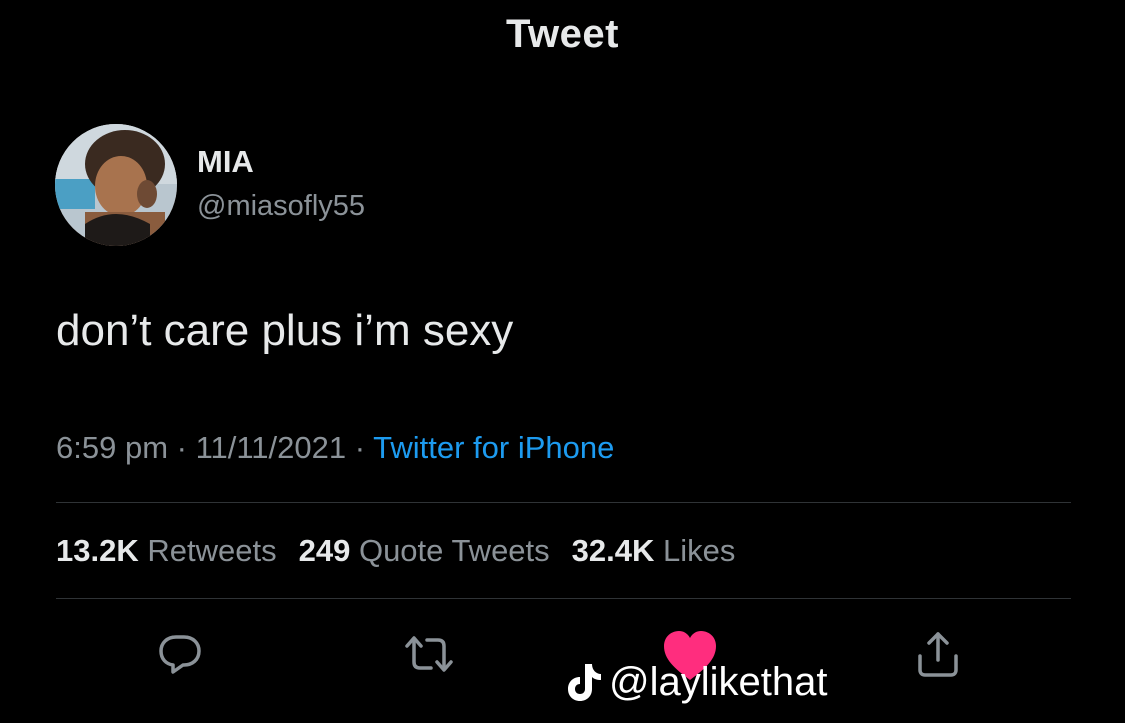 The height and width of the screenshot is (723, 1125). I want to click on quote-tweets-stat: 249 Quote Tweets, so click(424, 550).